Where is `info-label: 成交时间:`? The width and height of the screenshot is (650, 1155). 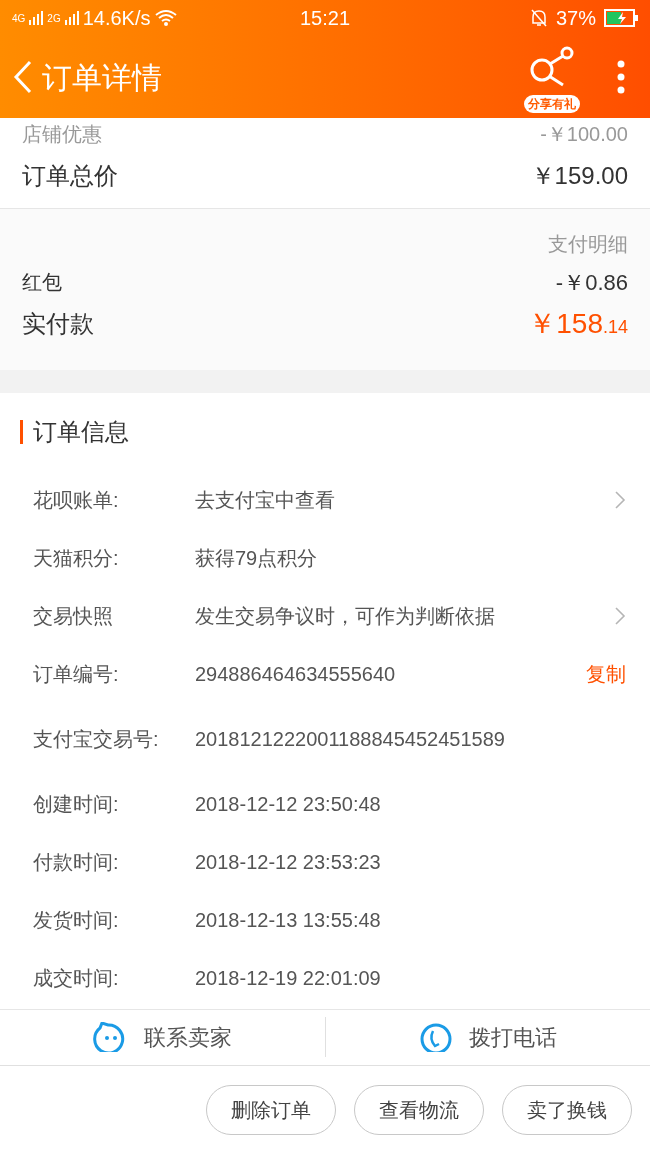 info-label: 成交时间: is located at coordinates (76, 978).